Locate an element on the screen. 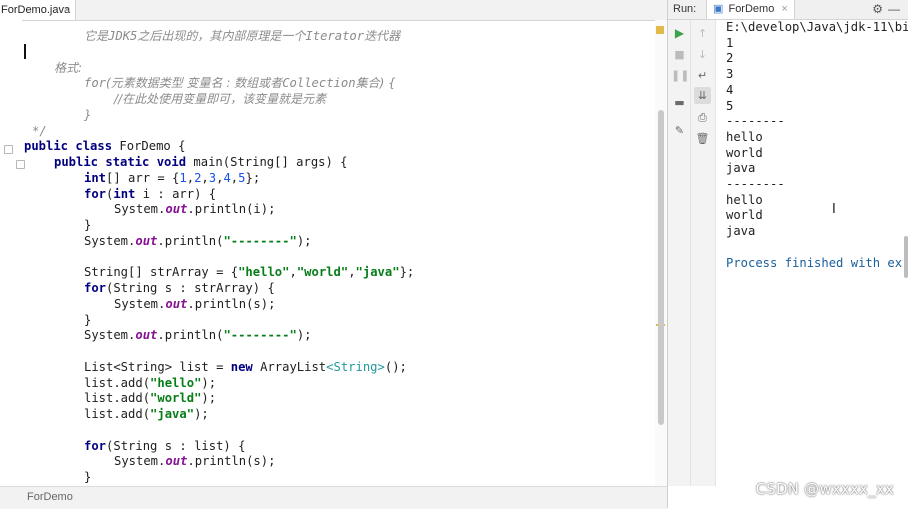 The image size is (908, 509). code-token: 1 is located at coordinates (183, 177).